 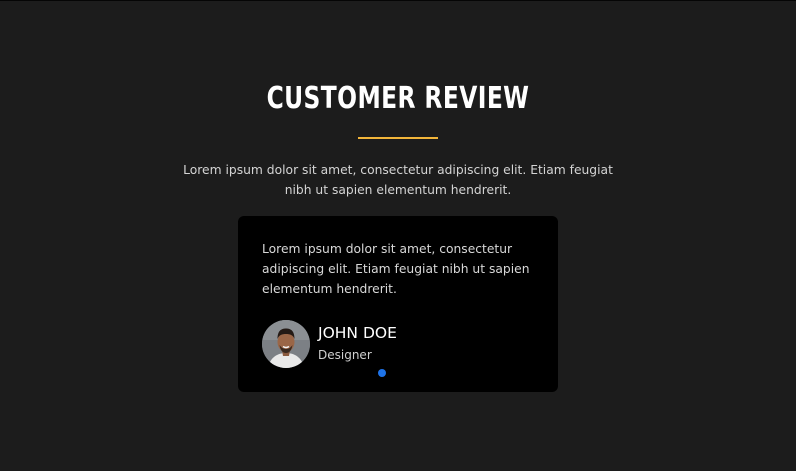 What do you see at coordinates (398, 138) in the screenshot?
I see `title-underline-divider` at bounding box center [398, 138].